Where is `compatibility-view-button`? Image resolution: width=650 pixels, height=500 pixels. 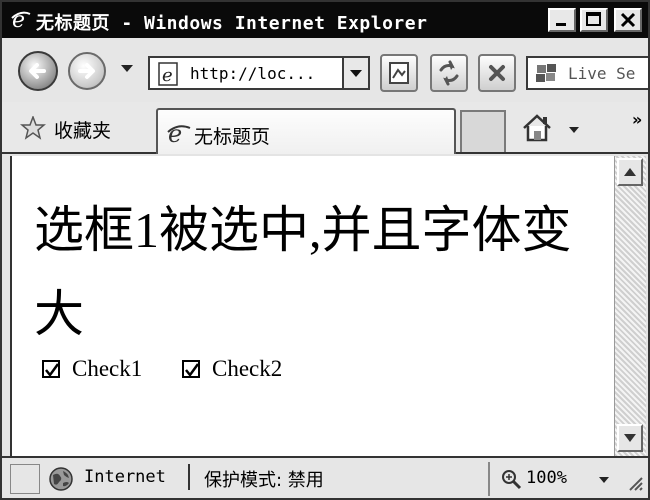 compatibility-view-button is located at coordinates (399, 73).